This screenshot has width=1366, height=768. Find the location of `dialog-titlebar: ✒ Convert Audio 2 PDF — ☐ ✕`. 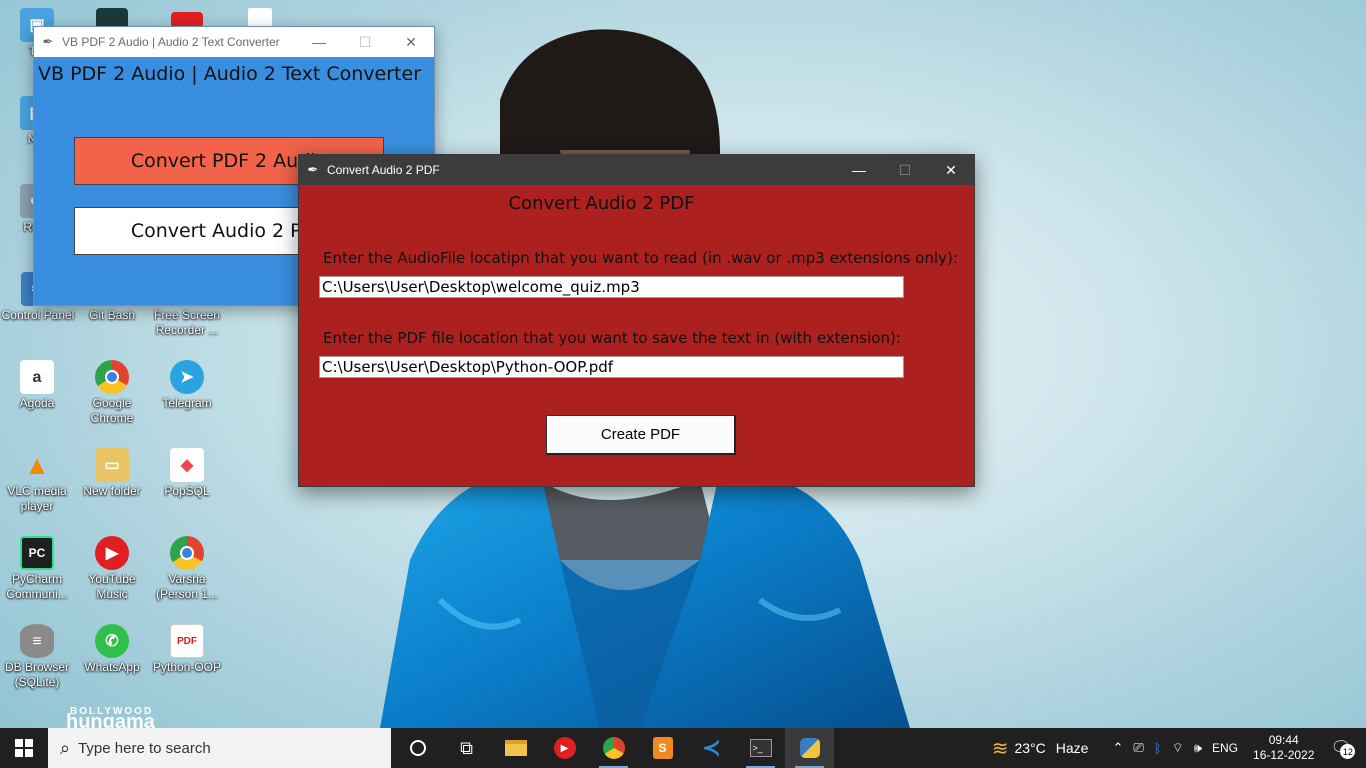

dialog-titlebar: ✒ Convert Audio 2 PDF — ☐ ✕ is located at coordinates (636, 170).